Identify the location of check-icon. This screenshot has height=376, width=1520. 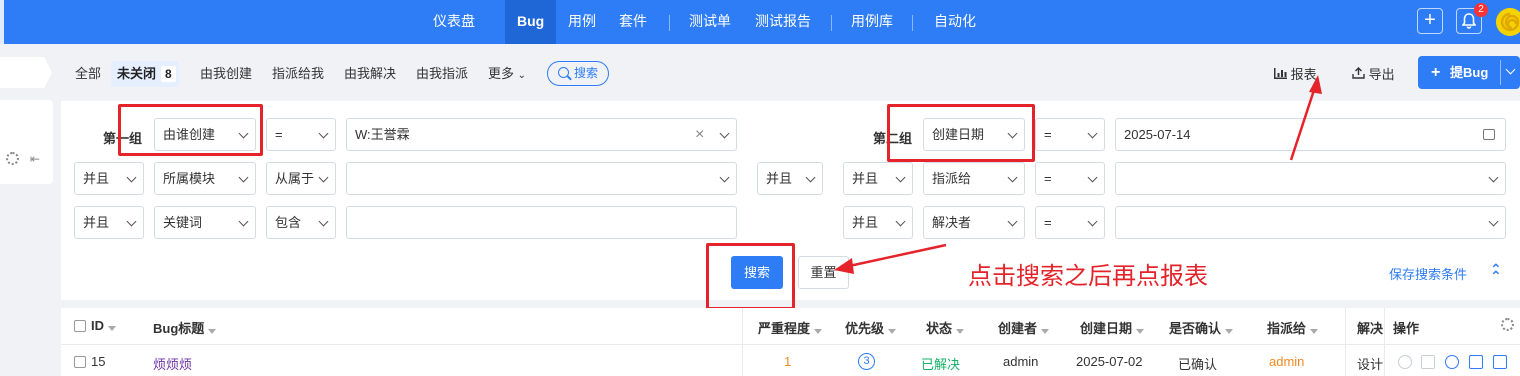
(1428, 362).